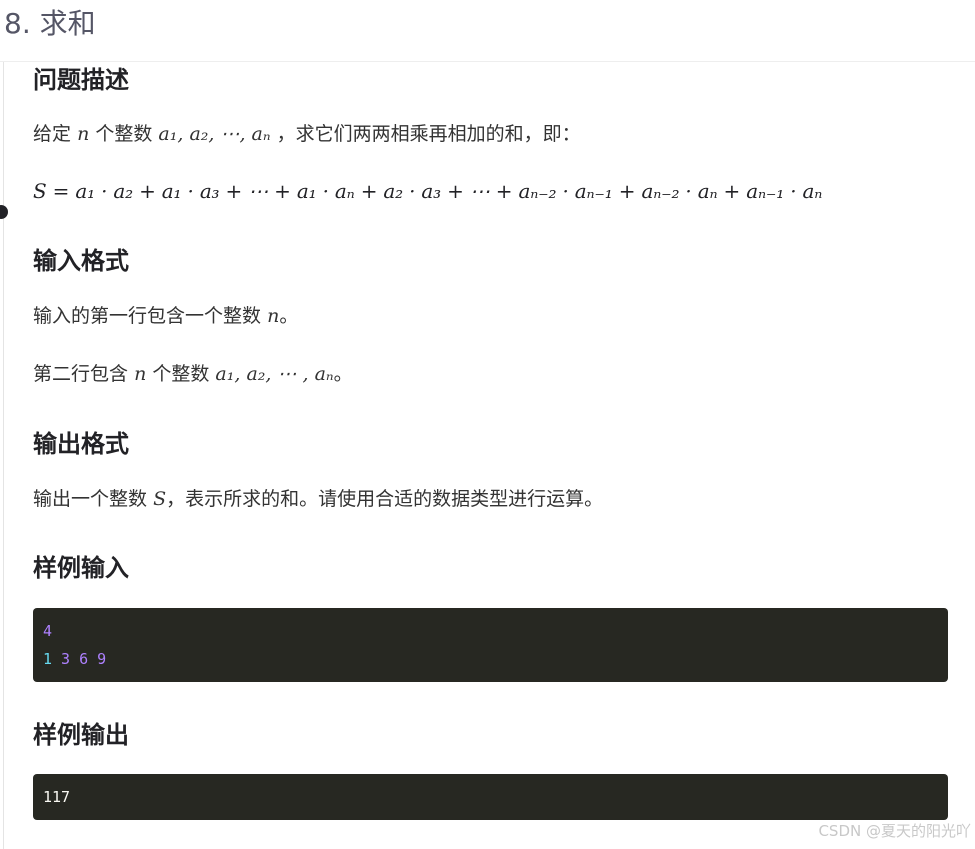  What do you see at coordinates (140, 374) in the screenshot?
I see `input-line2-var: n` at bounding box center [140, 374].